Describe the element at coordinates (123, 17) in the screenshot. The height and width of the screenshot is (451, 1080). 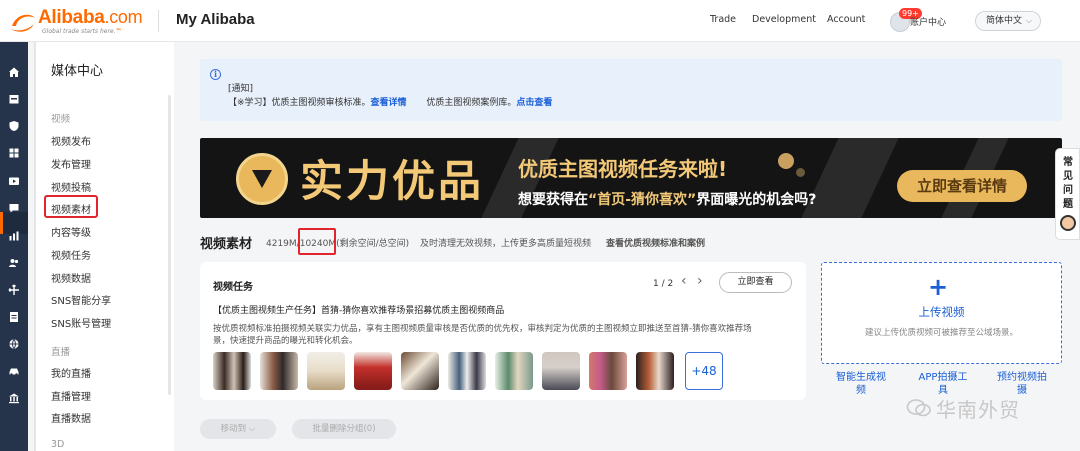
I see `logo-suffix: .com` at that location.